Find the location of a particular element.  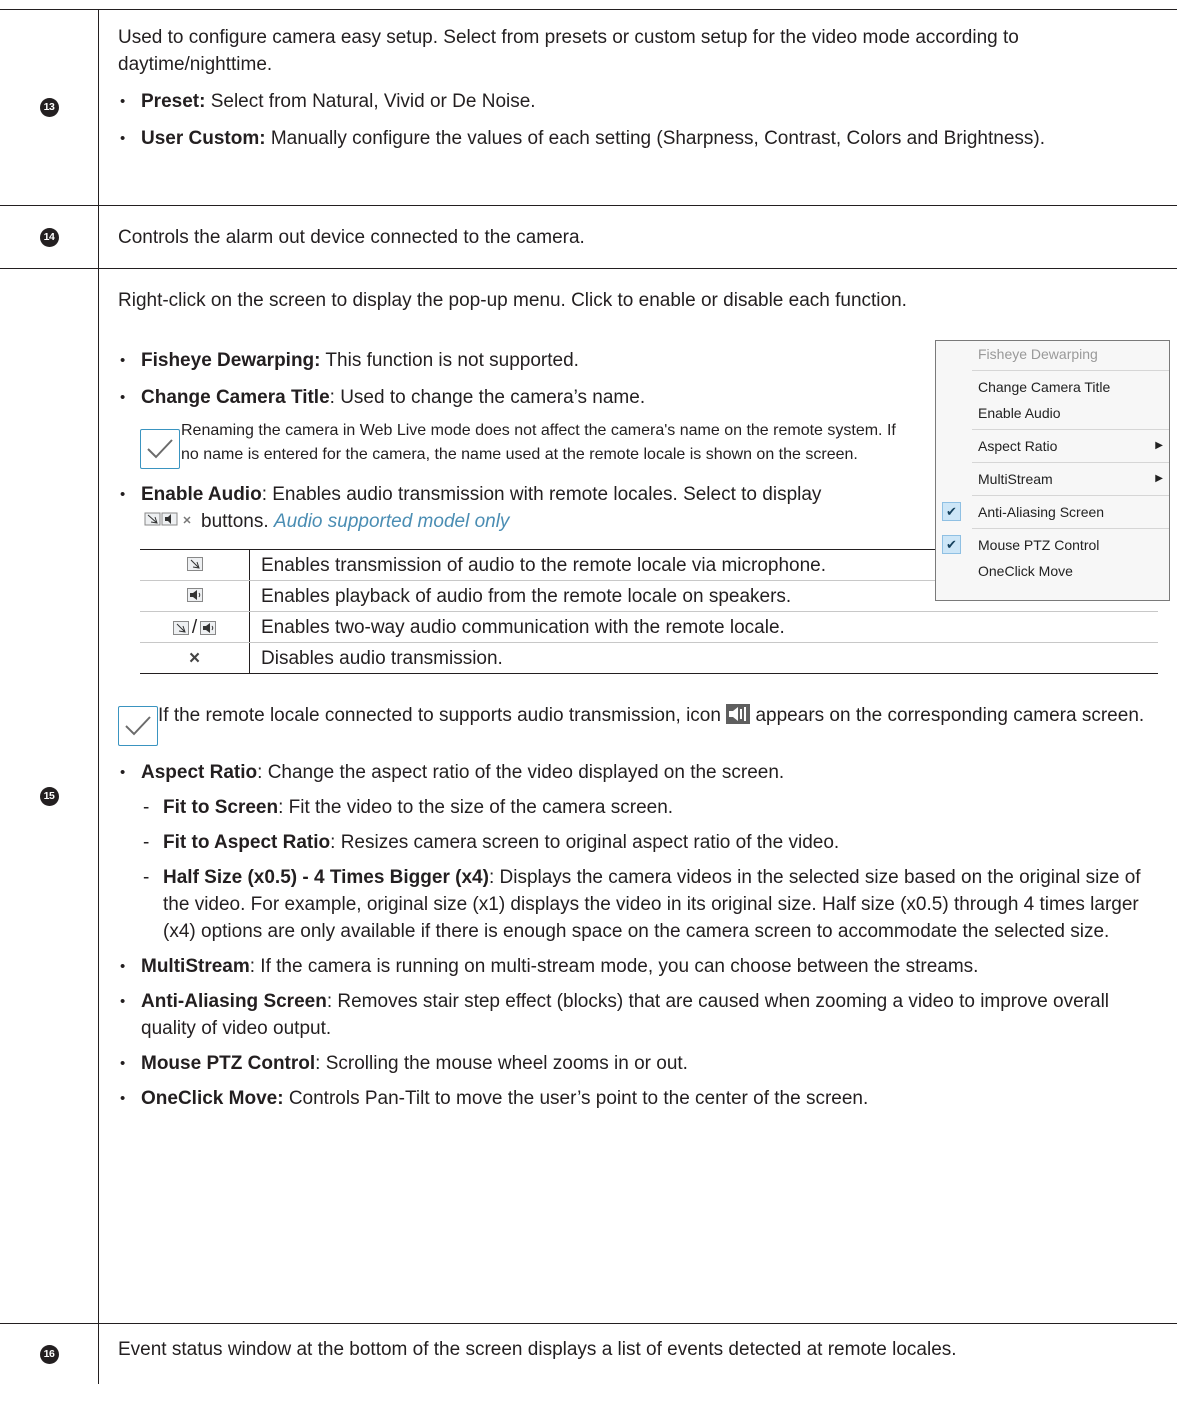

microphone-icon is located at coordinates (195, 565).